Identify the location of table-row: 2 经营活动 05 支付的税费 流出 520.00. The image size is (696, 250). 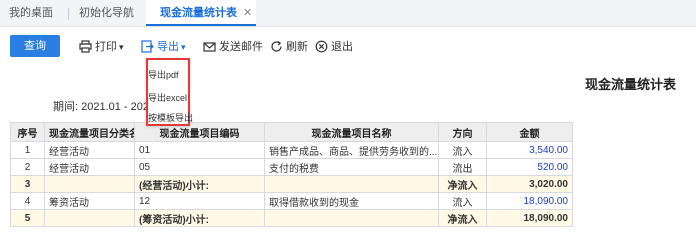
(291, 167).